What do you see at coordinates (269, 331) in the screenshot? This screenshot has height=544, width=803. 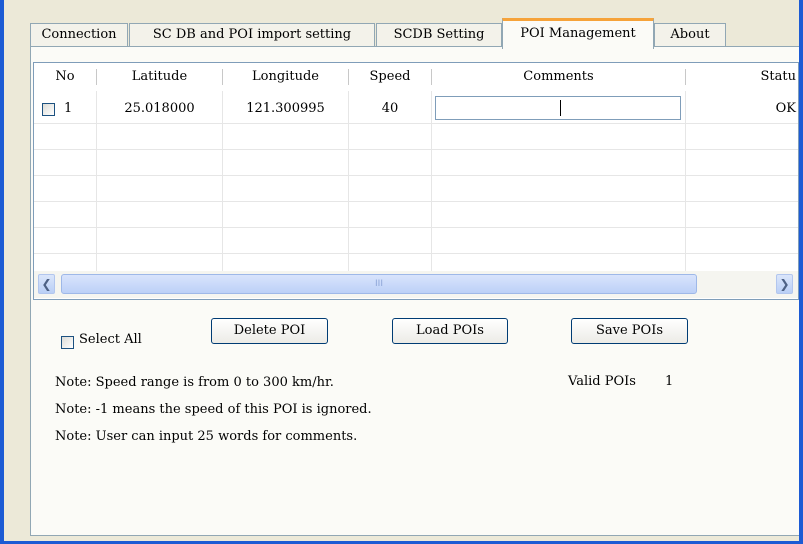 I see `delete-poi-button: Delete POI` at bounding box center [269, 331].